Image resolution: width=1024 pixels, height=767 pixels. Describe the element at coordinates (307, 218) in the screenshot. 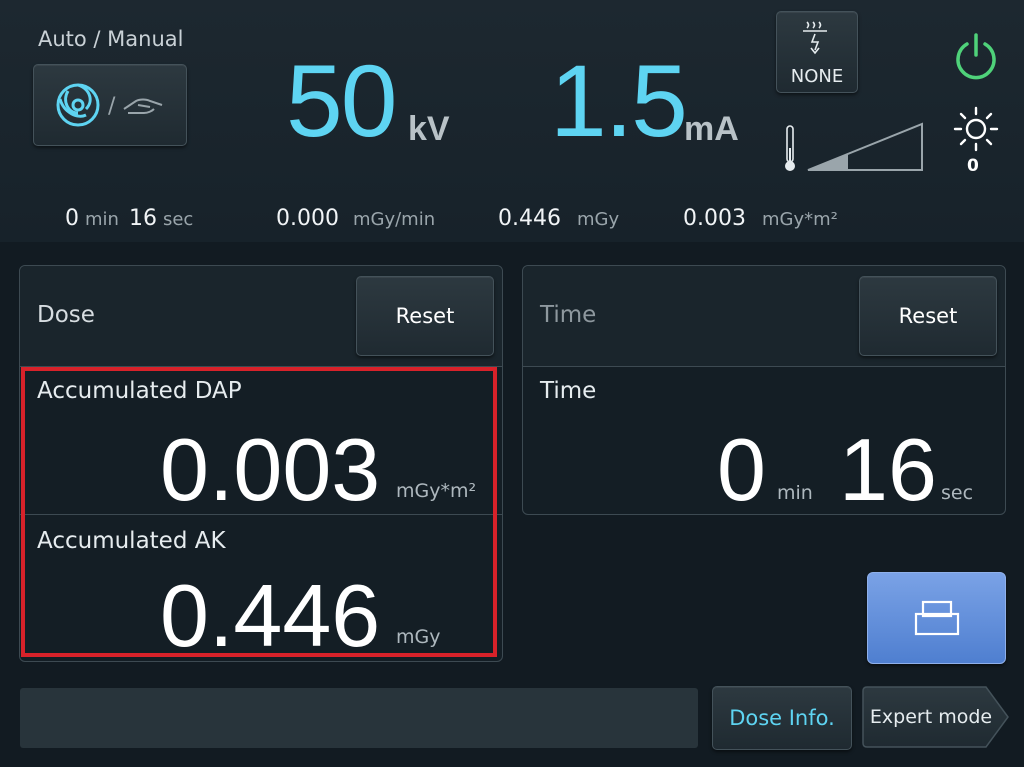

I see `stat-dose-rate-value: 0.000` at that location.